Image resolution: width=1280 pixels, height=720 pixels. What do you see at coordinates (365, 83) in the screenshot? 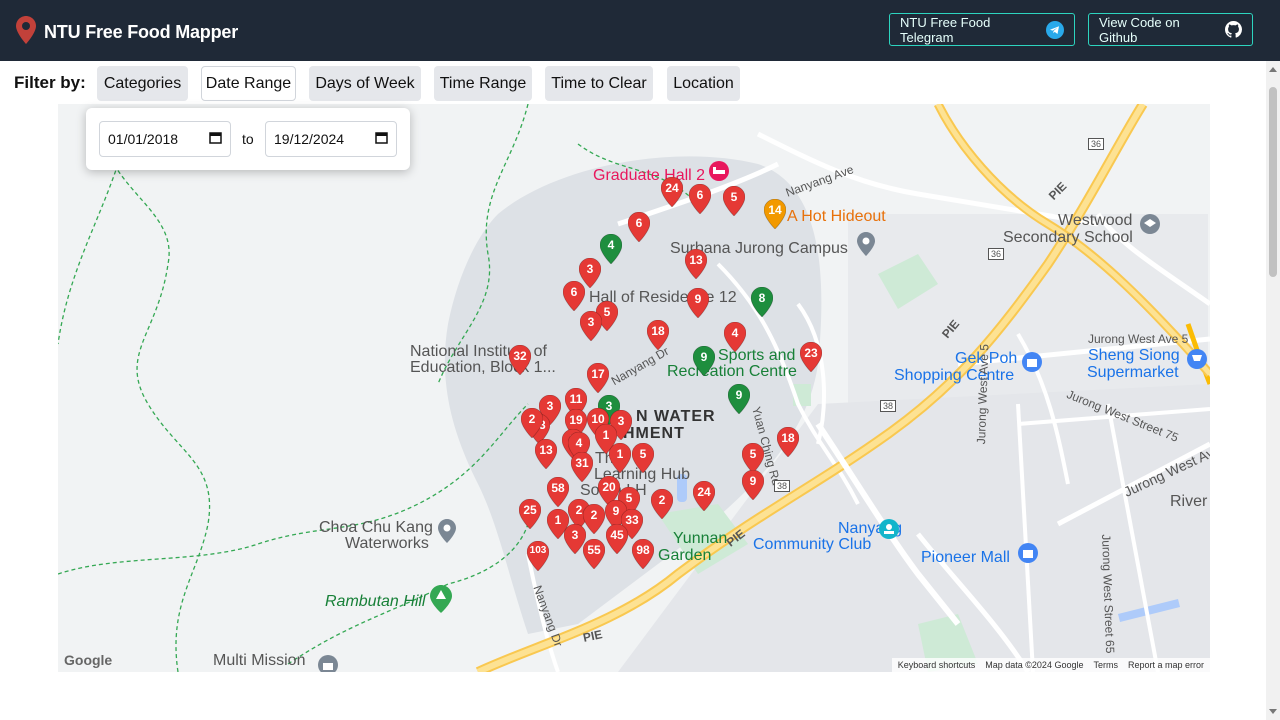
I see `filter-chip-days-of-week: Days of Week` at bounding box center [365, 83].